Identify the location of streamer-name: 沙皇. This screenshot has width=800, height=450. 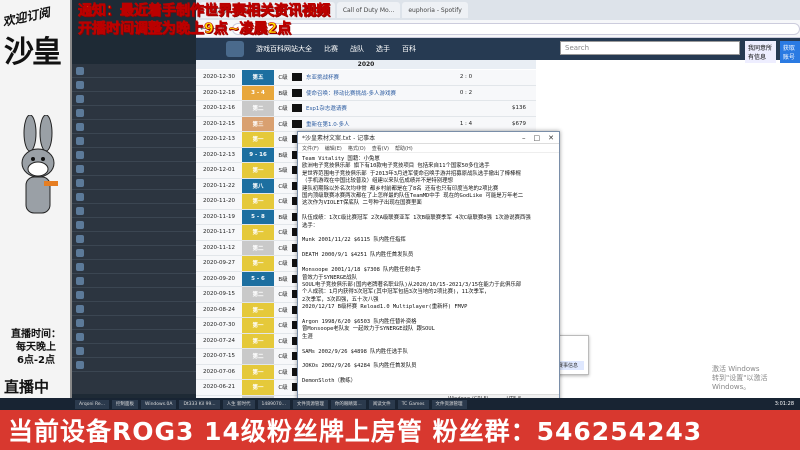
(33, 52).